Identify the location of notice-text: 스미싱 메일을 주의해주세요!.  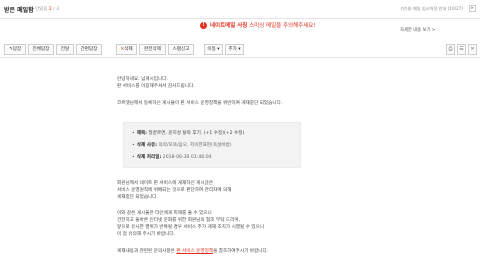
(281, 26).